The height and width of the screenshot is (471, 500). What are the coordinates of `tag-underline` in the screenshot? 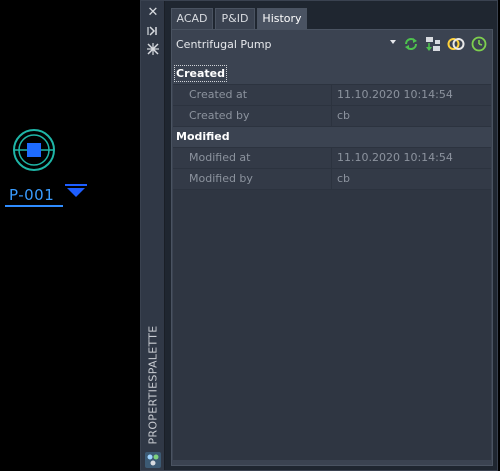 It's located at (34, 206).